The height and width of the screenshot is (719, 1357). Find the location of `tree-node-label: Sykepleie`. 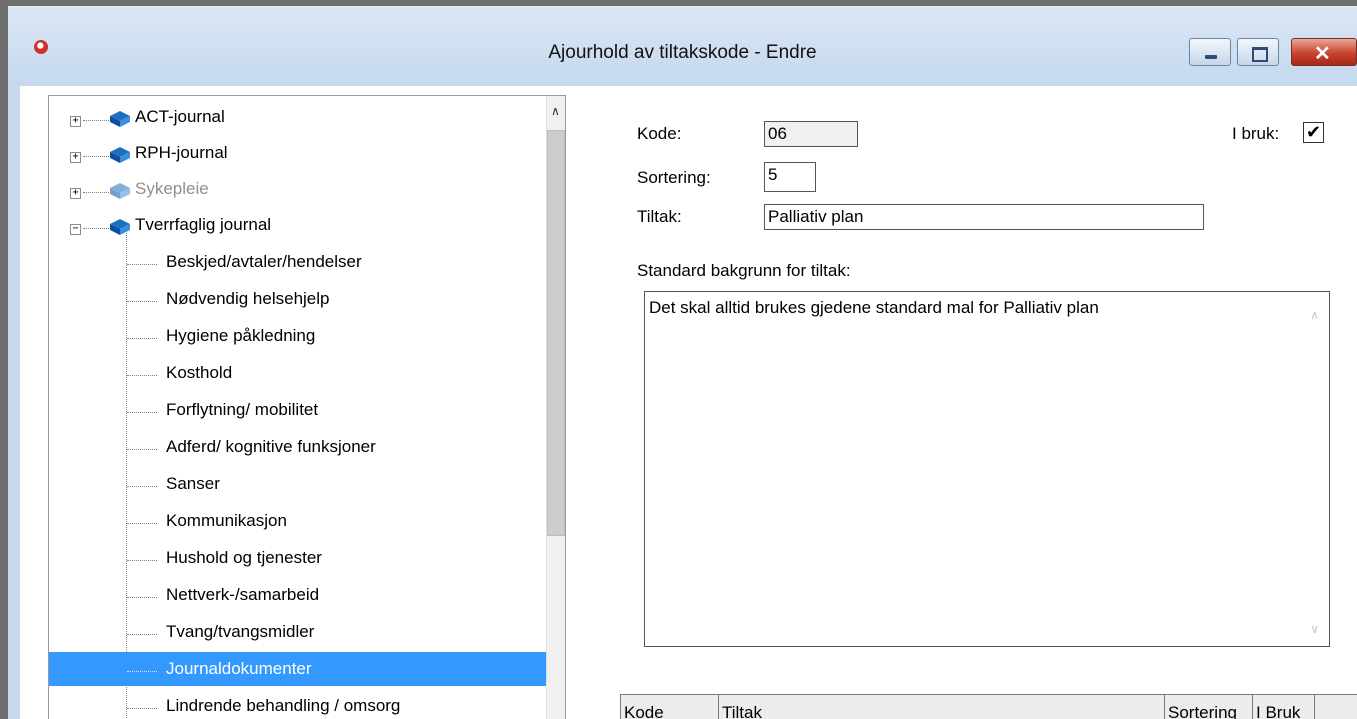

tree-node-label: Sykepleie is located at coordinates (172, 188).